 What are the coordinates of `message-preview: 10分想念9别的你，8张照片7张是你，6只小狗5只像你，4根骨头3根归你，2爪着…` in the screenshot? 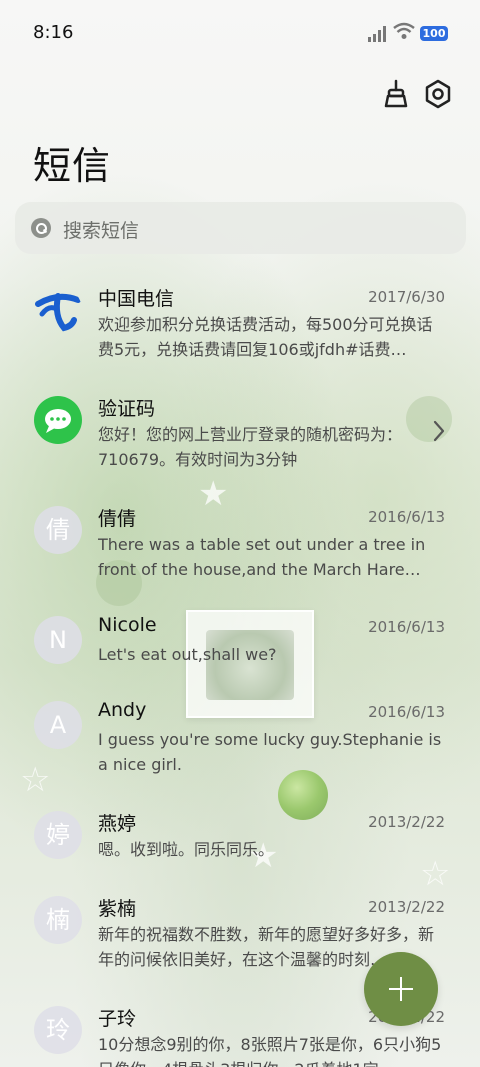 It's located at (270, 1051).